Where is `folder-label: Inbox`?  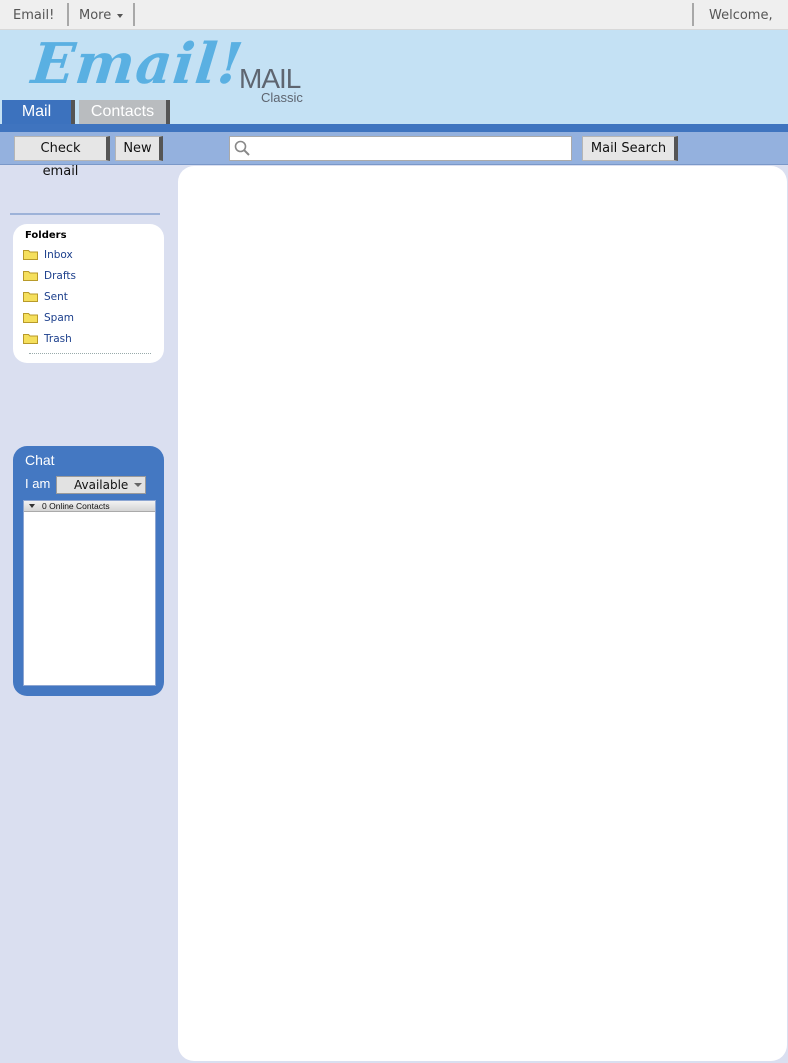 folder-label: Inbox is located at coordinates (58, 255).